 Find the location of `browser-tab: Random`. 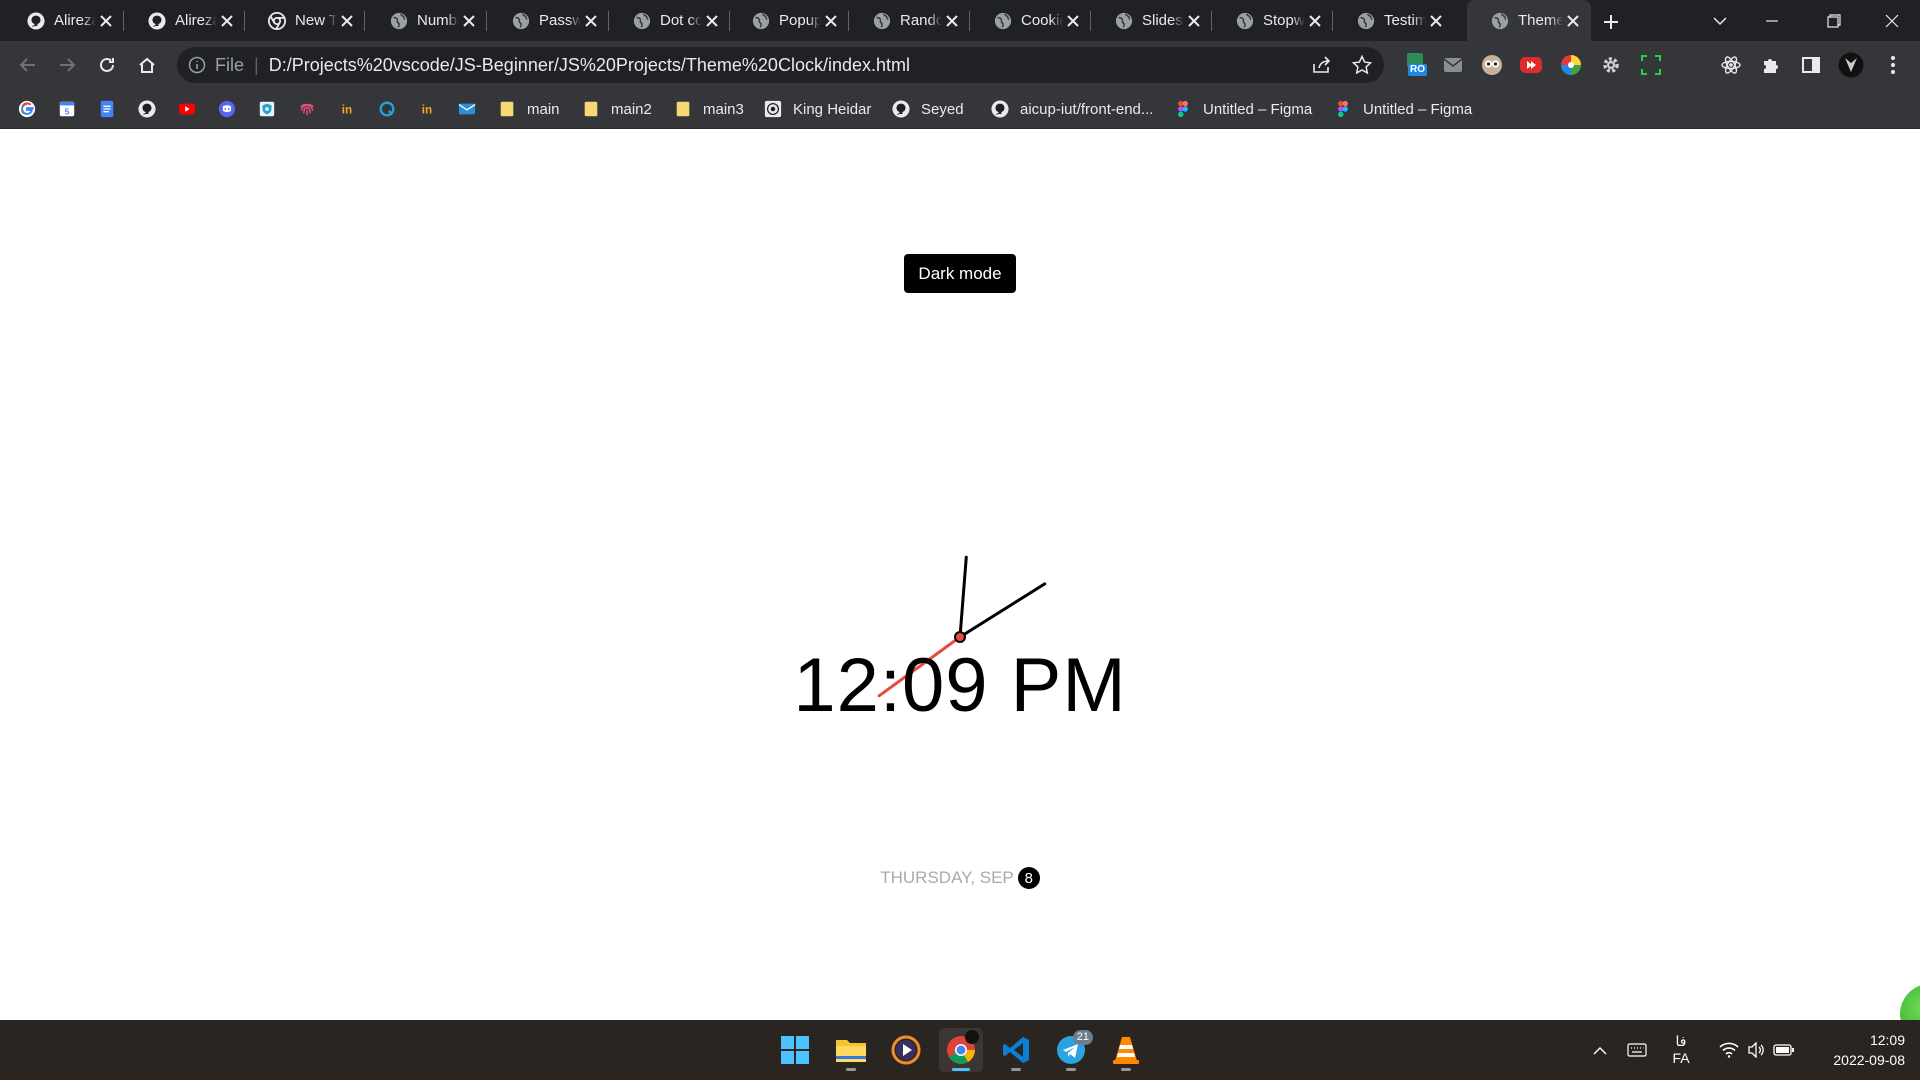

browser-tab: Random is located at coordinates (909, 20).